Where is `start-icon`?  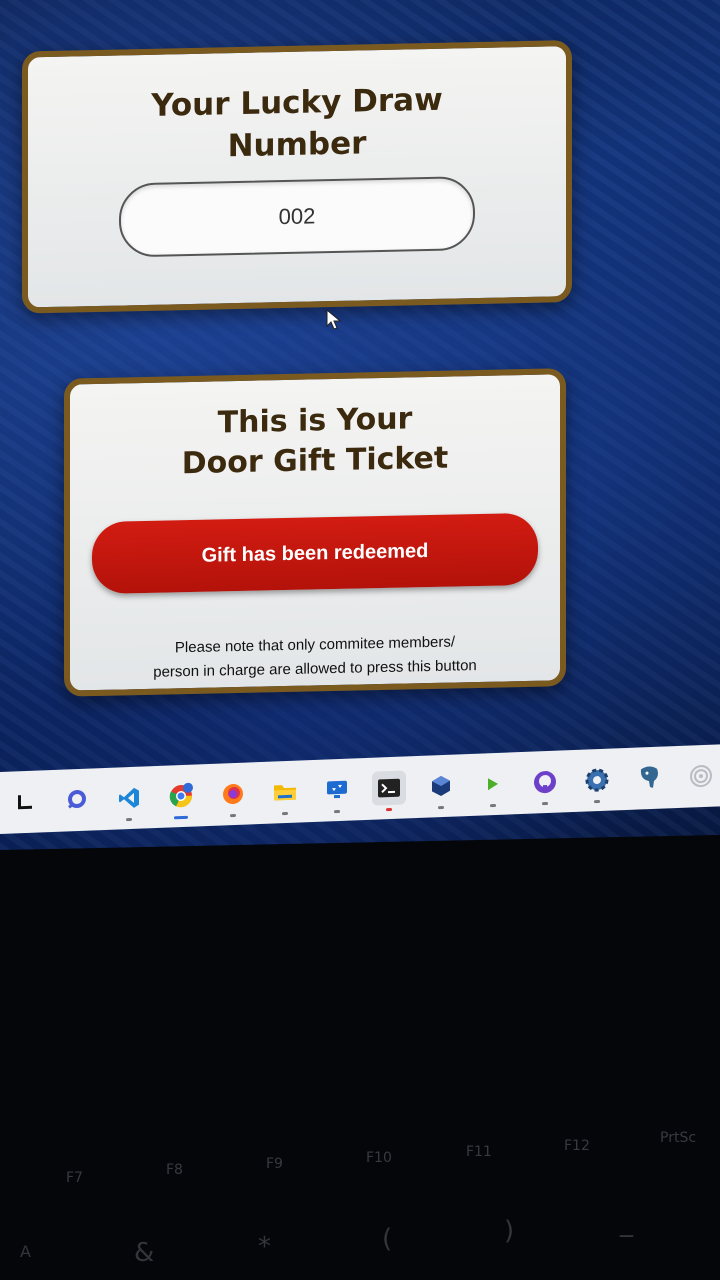
start-icon is located at coordinates (25, 801).